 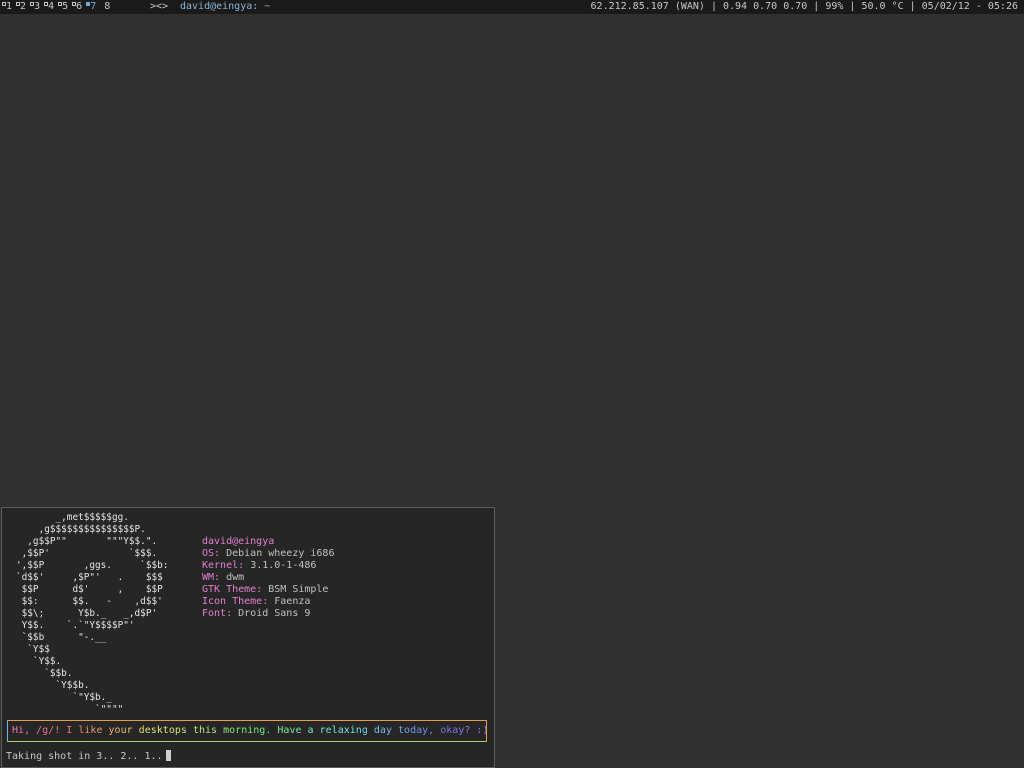 I want to click on logo-line: Y$$. `.`"Y$$$$P"', so click(x=75, y=625).